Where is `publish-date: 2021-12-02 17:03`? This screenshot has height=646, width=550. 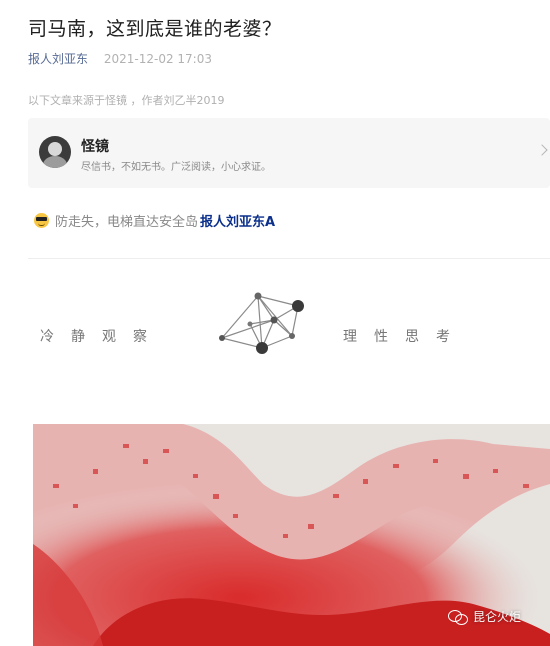 publish-date: 2021-12-02 17:03 is located at coordinates (157, 59).